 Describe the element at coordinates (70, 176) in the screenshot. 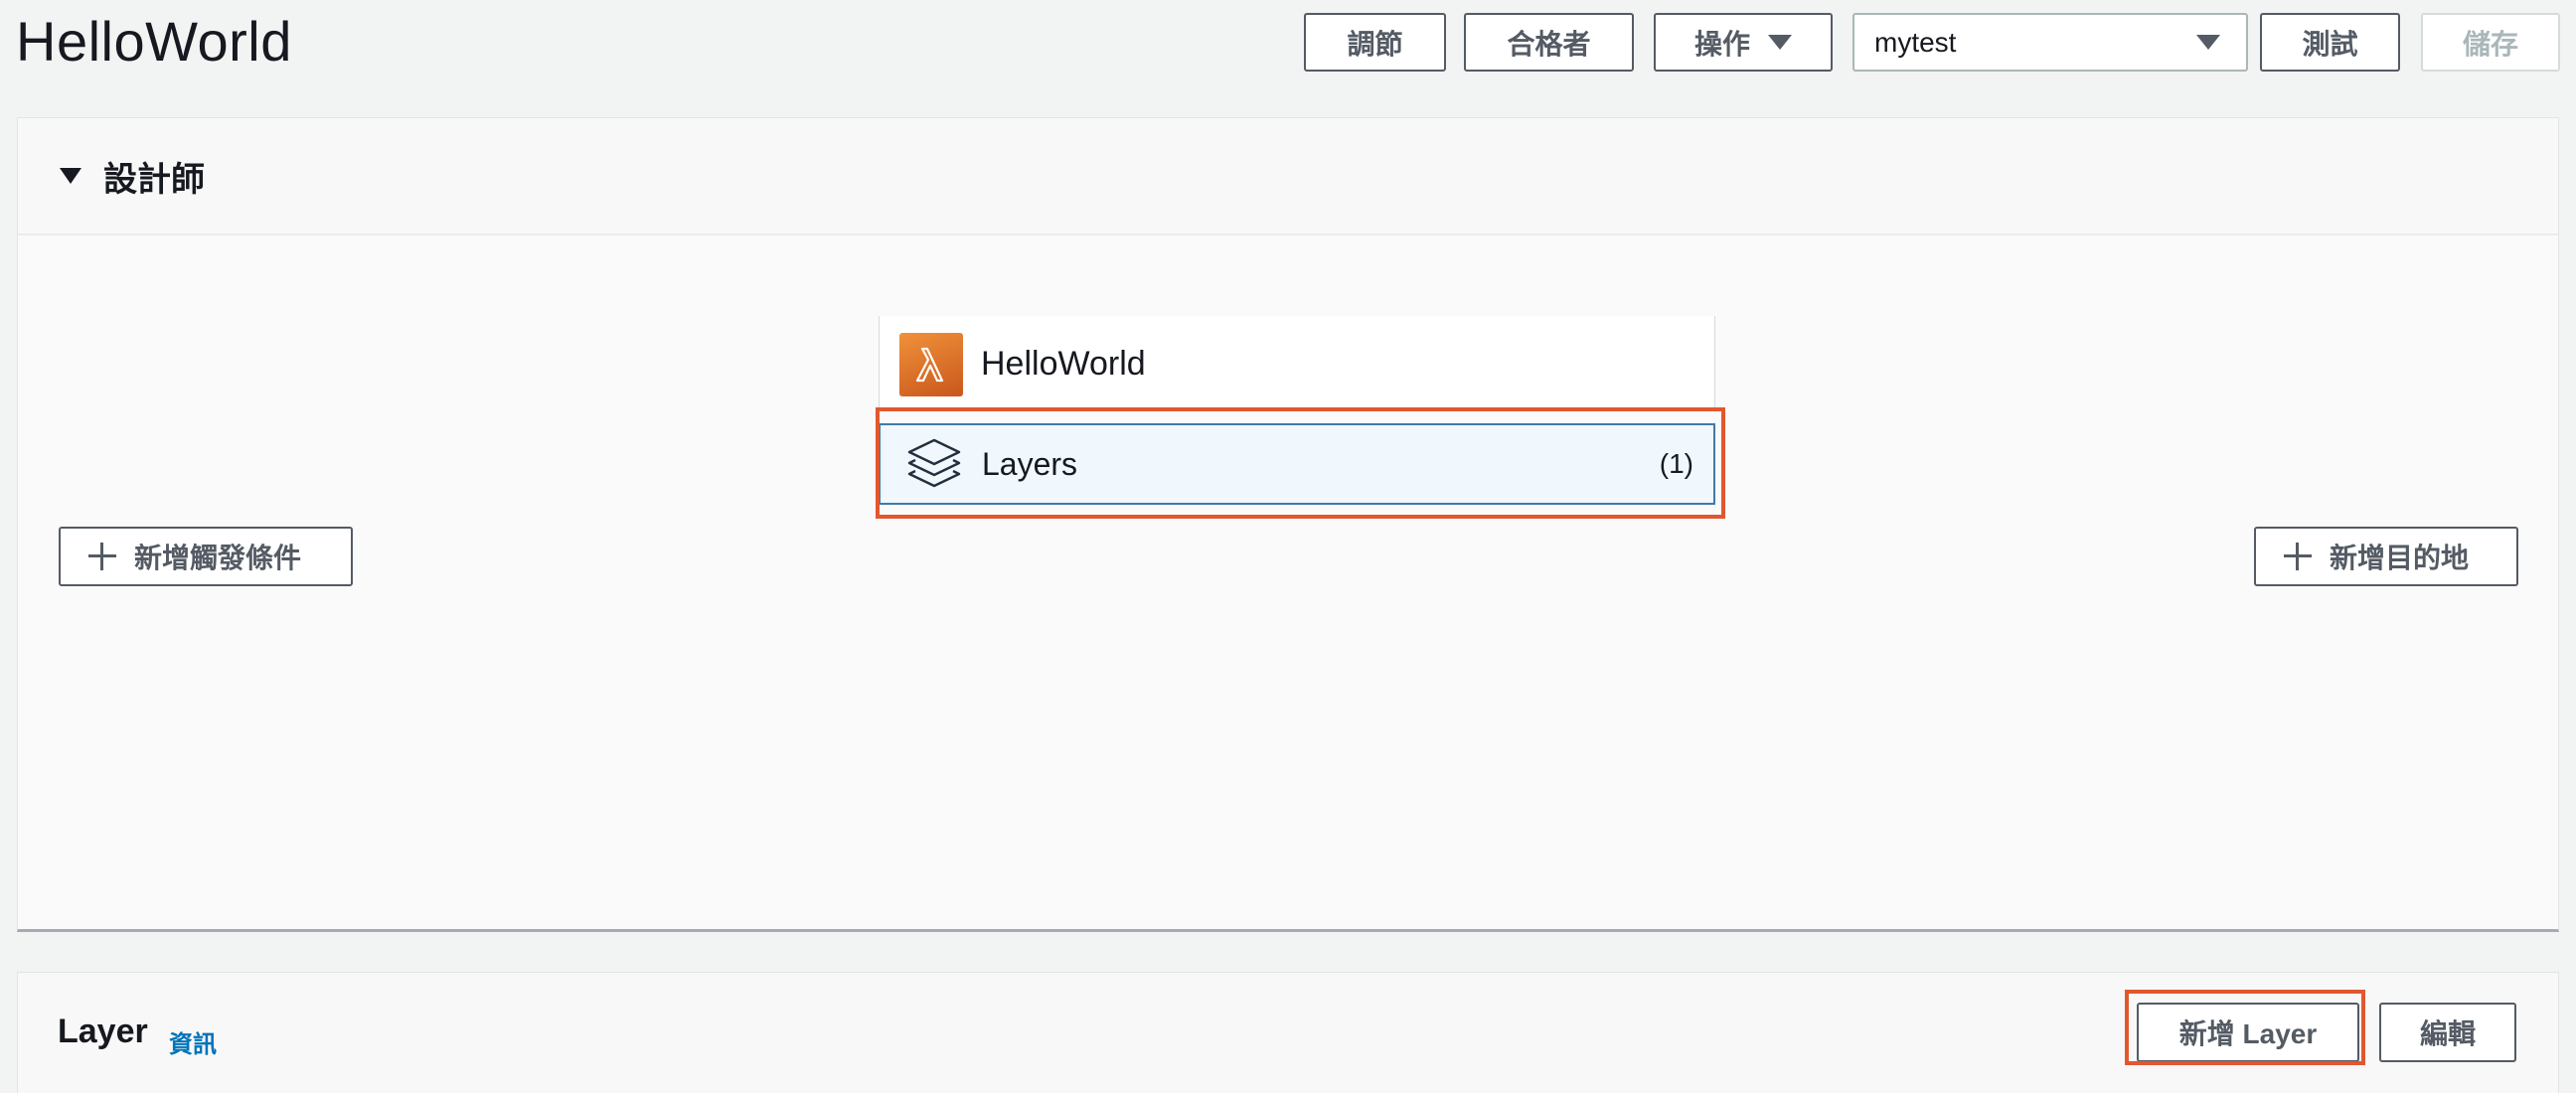

I see `expand-triangle-icon` at that location.